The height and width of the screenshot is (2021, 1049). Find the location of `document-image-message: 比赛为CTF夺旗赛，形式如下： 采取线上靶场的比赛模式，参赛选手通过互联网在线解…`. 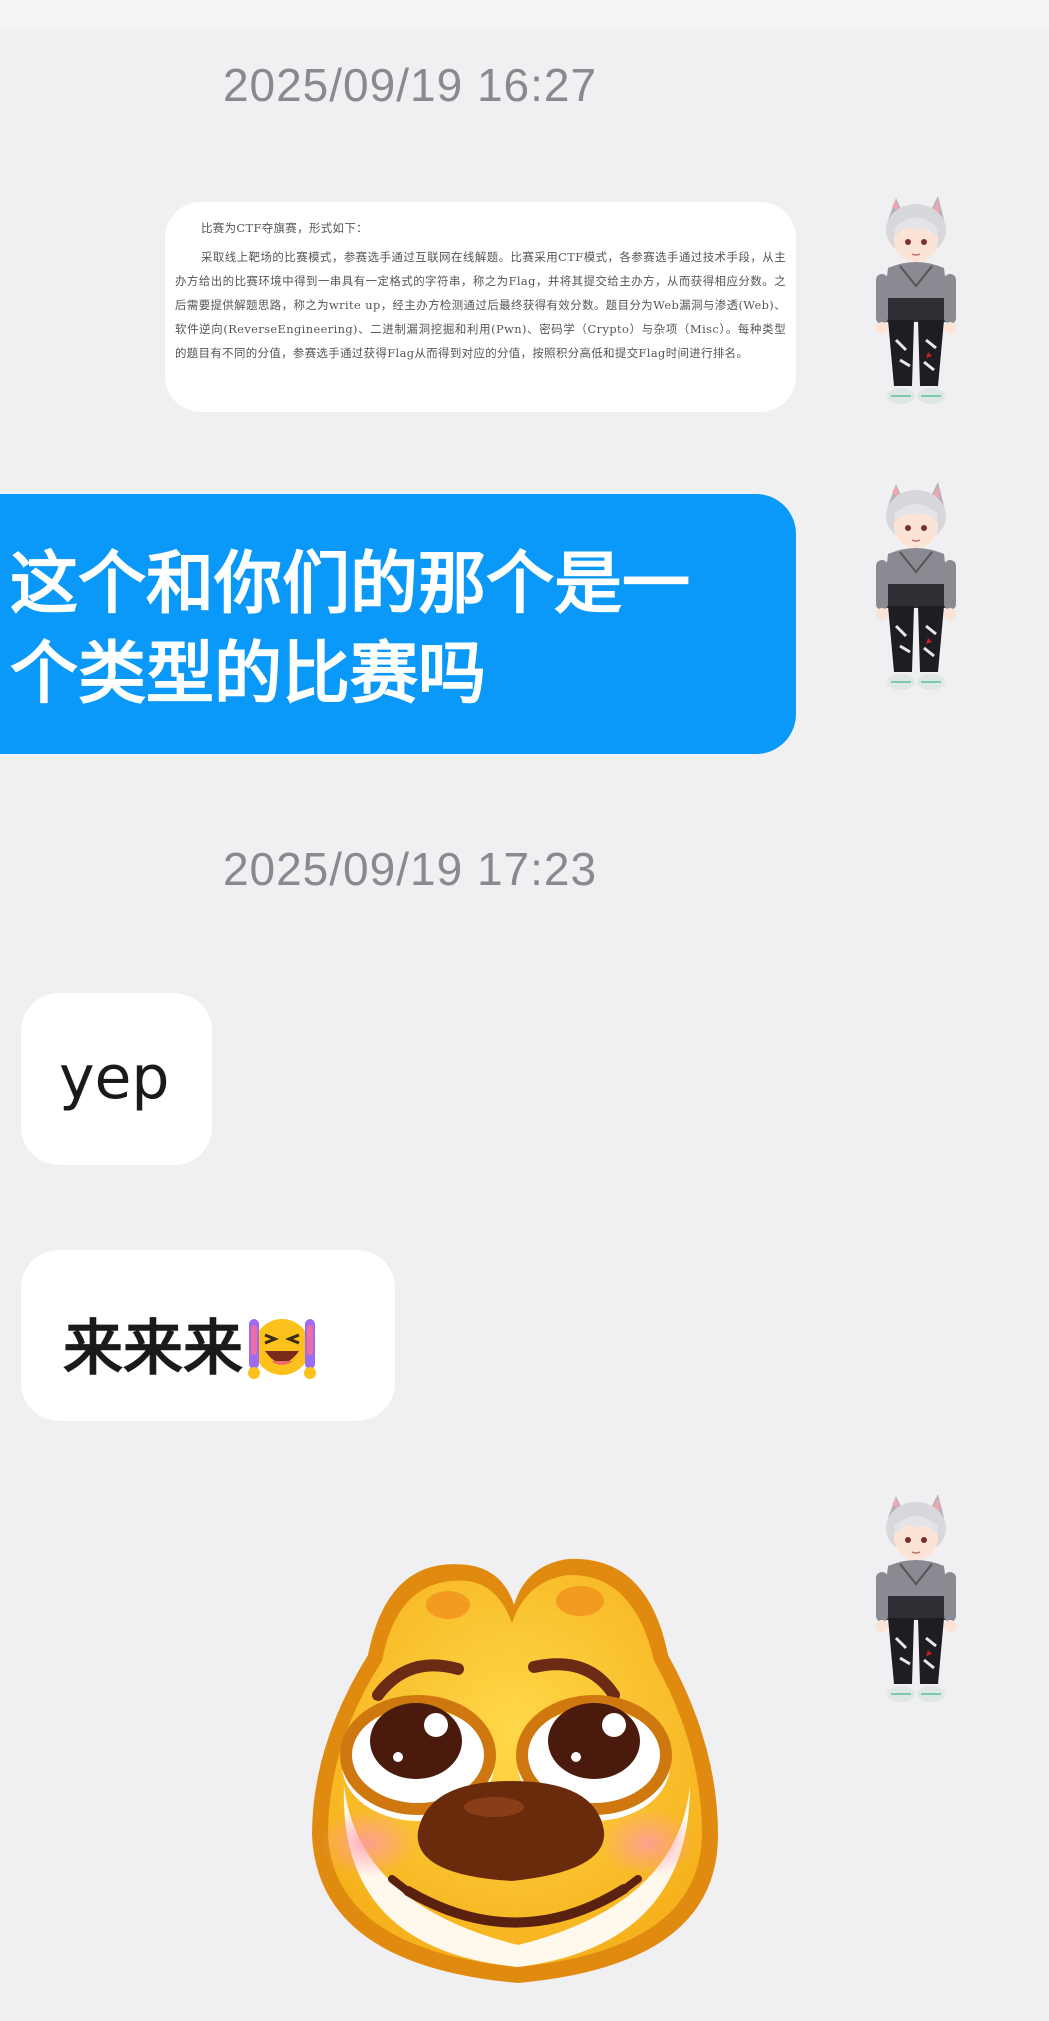

document-image-message: 比赛为CTF夺旗赛，形式如下： 采取线上靶场的比赛模式，参赛选手通过互联网在线解… is located at coordinates (480, 307).